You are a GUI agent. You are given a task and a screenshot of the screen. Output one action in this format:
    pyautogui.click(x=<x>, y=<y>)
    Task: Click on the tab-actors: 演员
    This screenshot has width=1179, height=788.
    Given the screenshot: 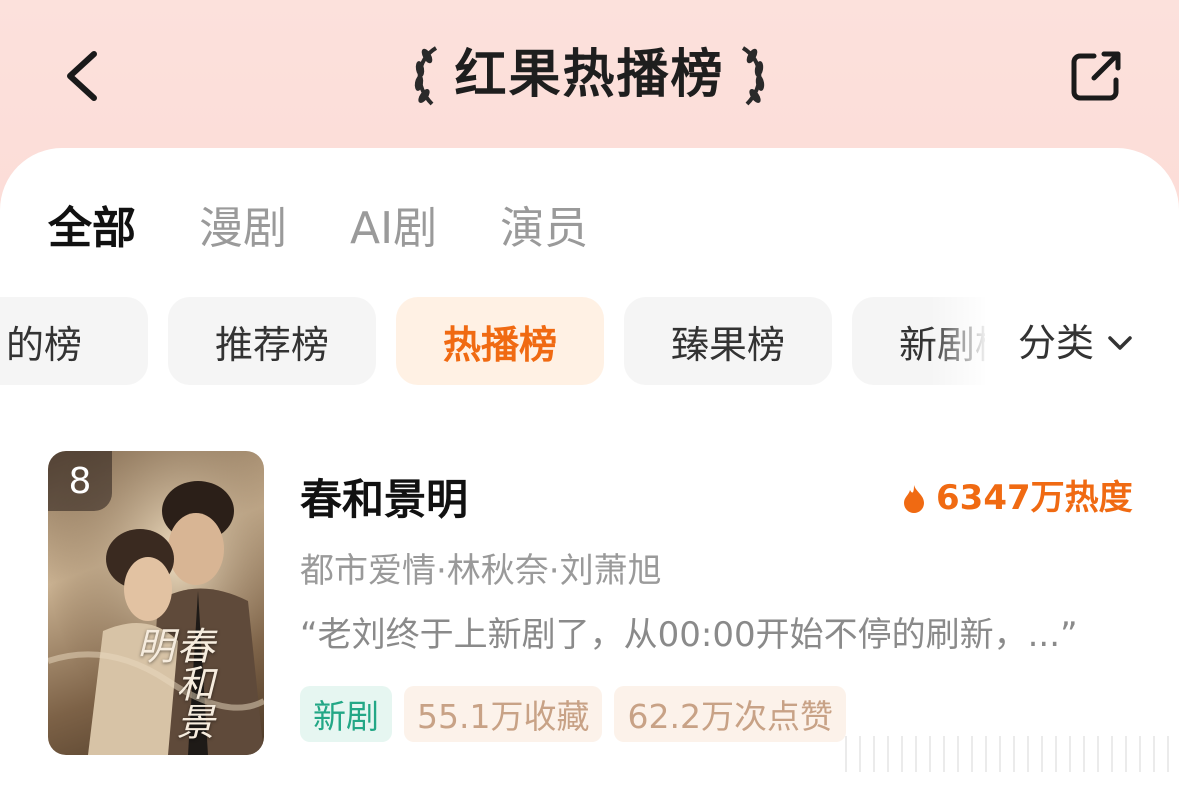 What is the action you would take?
    pyautogui.click(x=544, y=229)
    